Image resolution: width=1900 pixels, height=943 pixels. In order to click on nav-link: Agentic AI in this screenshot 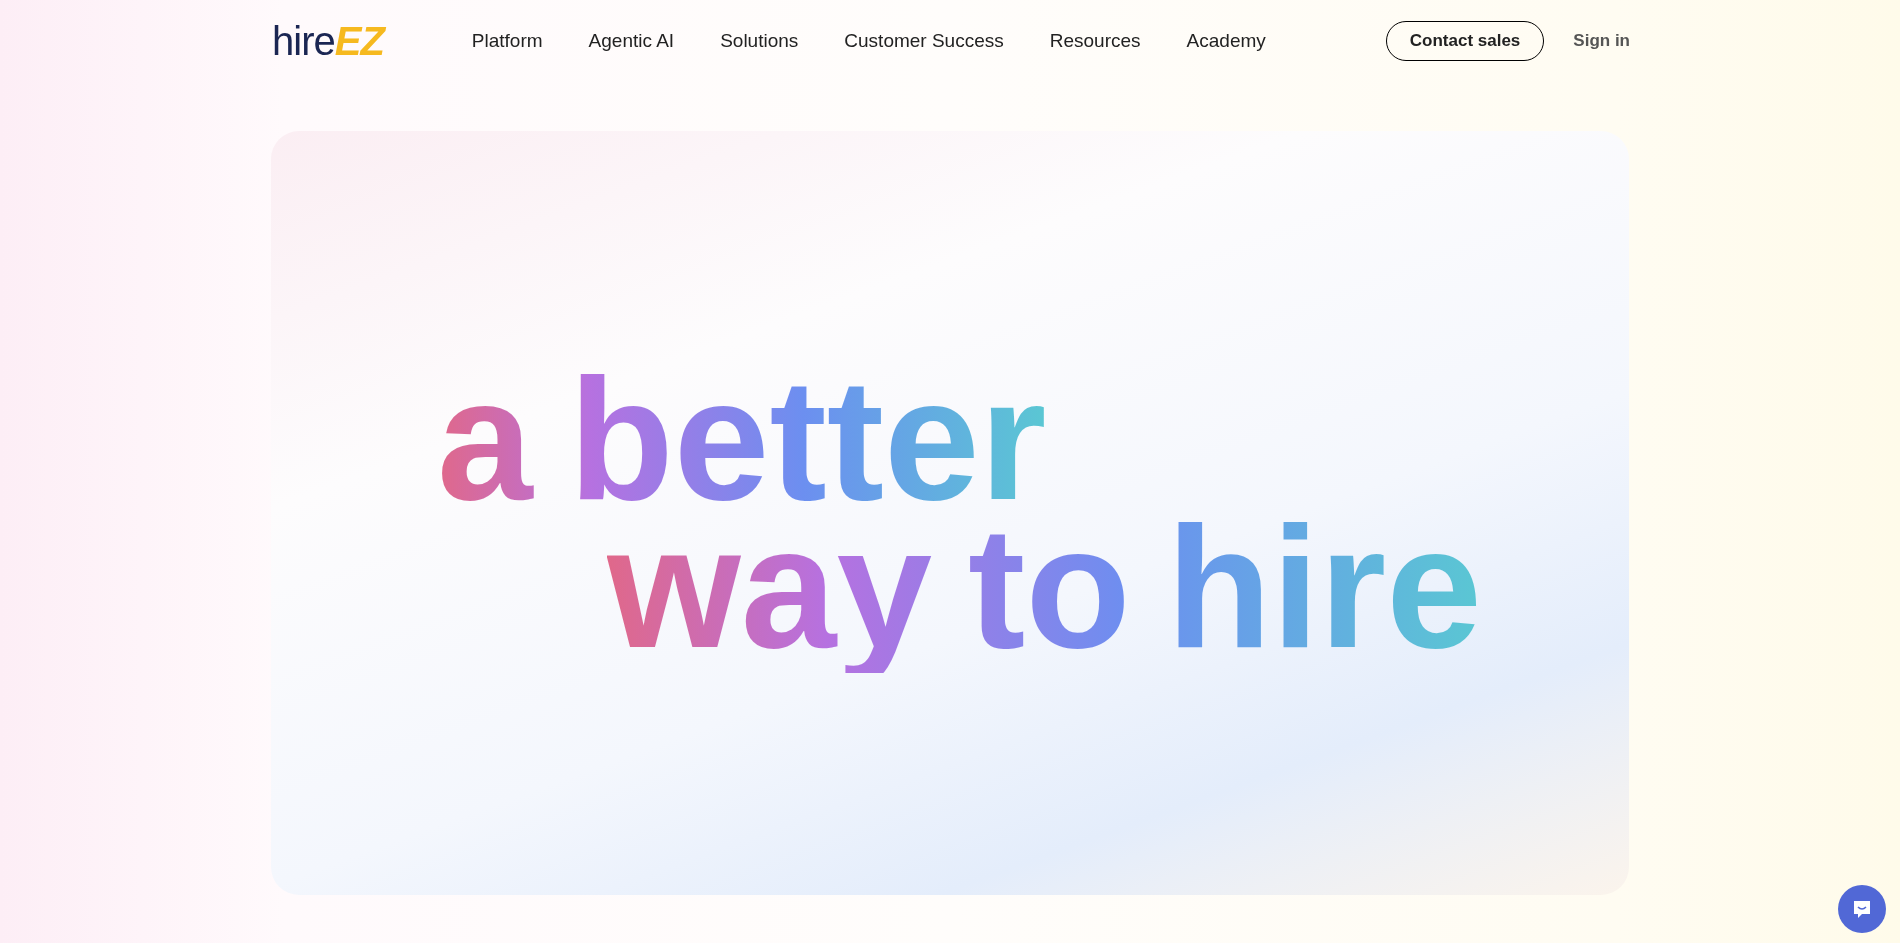, I will do `click(631, 41)`.